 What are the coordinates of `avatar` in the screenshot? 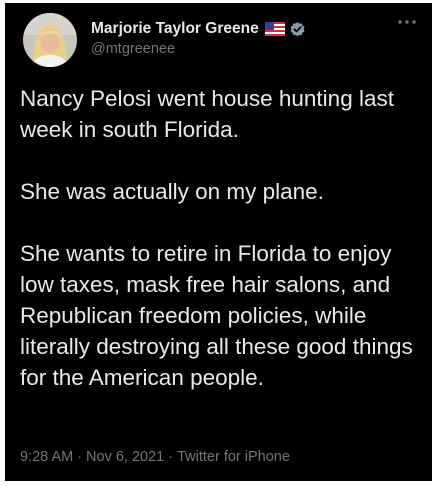 It's located at (50, 40).